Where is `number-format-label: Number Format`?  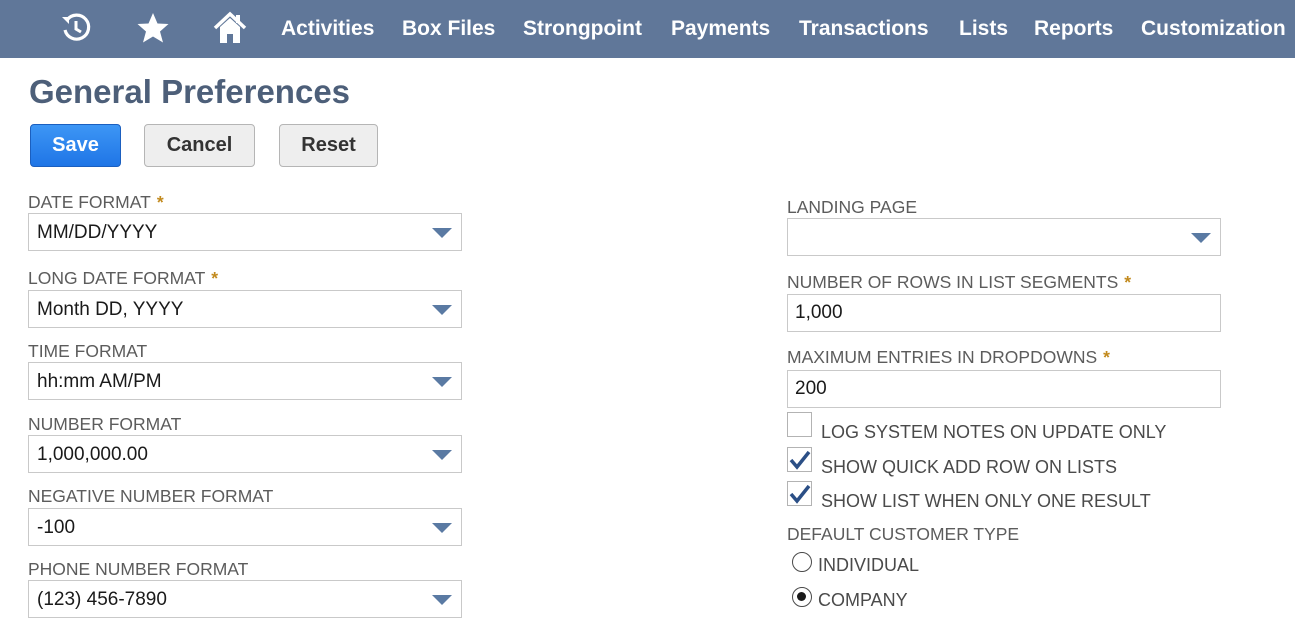
number-format-label: Number Format is located at coordinates (105, 424).